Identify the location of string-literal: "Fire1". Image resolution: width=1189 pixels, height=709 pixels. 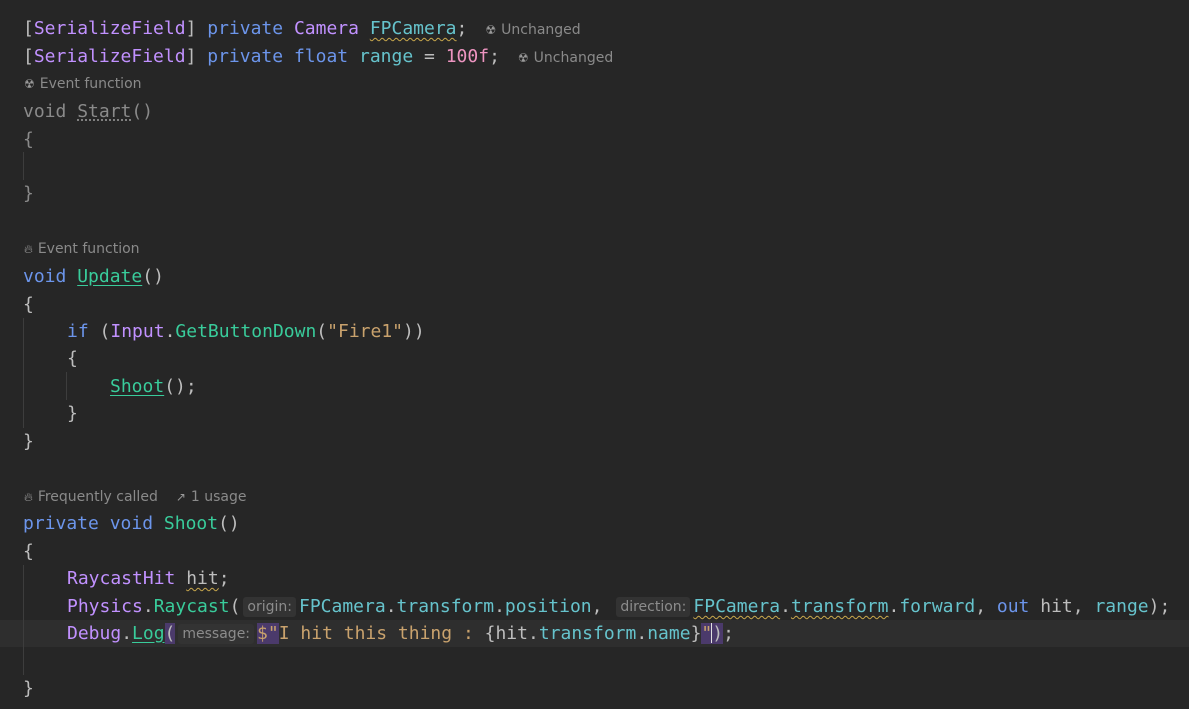
(365, 331).